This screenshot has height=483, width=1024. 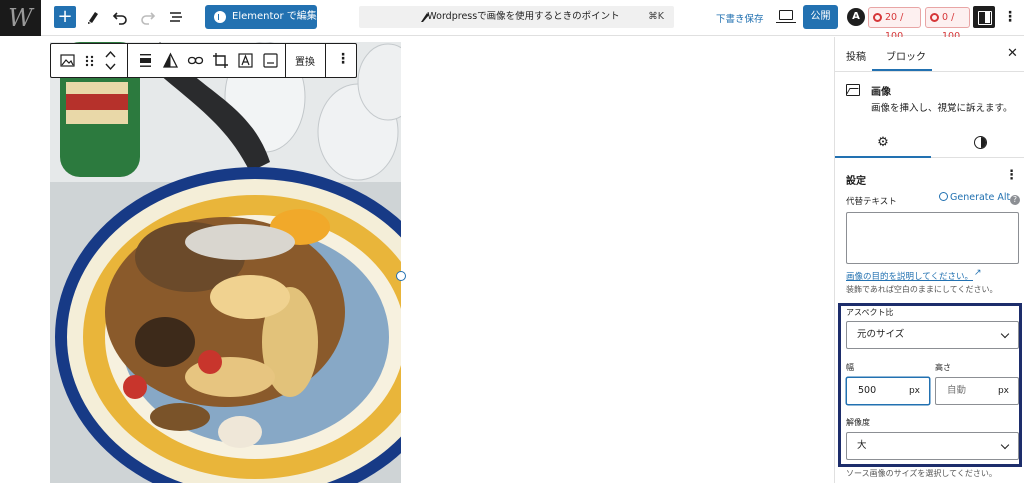 I want to click on block-card-description: 画像を挿入し、視覚に訴えます。, so click(x=942, y=108).